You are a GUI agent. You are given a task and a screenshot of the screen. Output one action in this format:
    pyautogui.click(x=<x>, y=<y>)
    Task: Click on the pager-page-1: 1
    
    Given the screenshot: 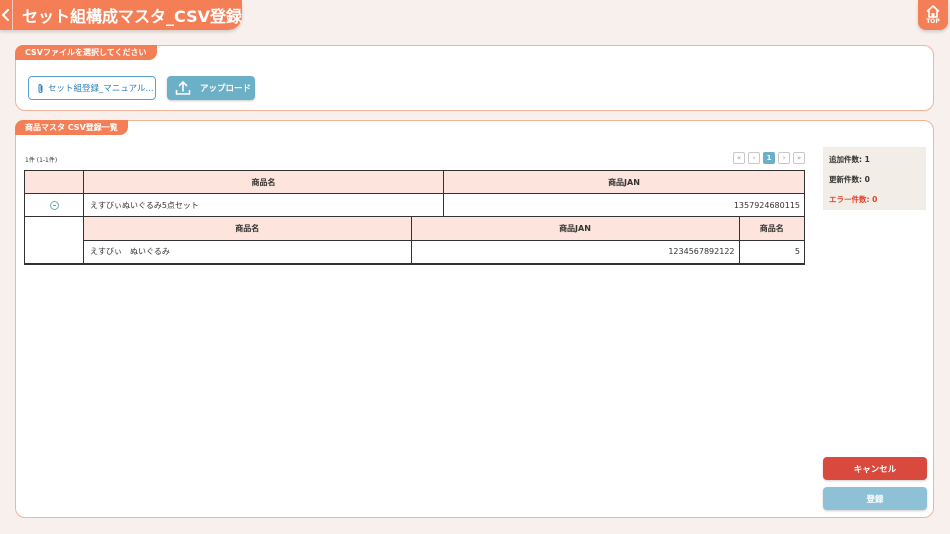 What is the action you would take?
    pyautogui.click(x=769, y=158)
    